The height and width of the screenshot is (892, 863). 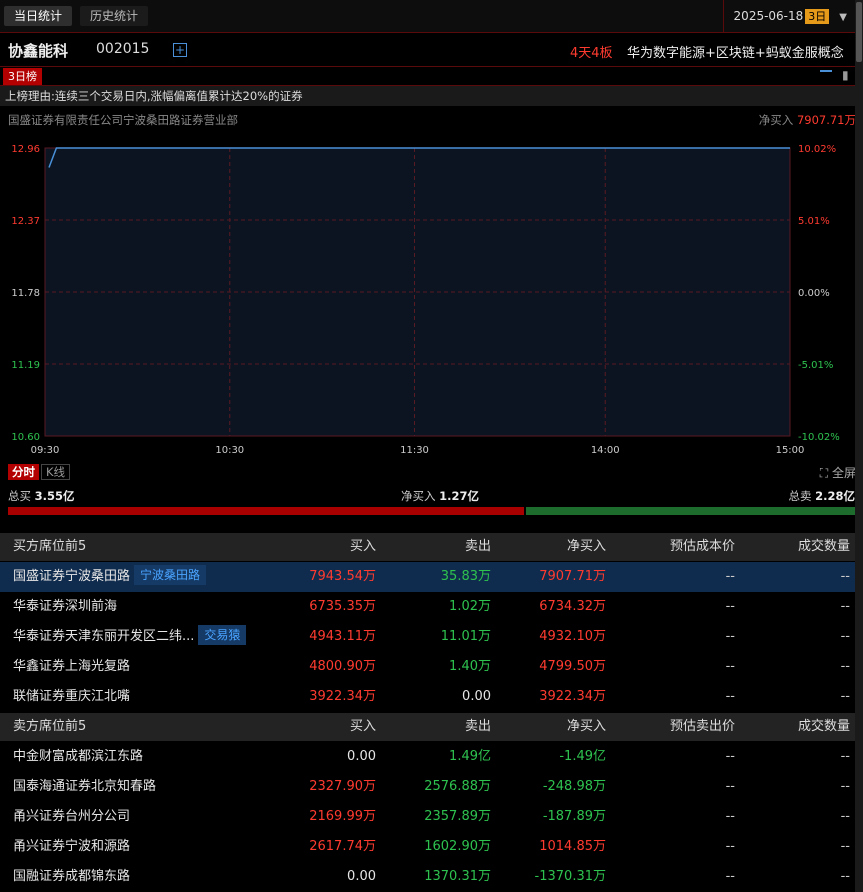 I want to click on total-sell-label: 总卖, so click(x=800, y=496).